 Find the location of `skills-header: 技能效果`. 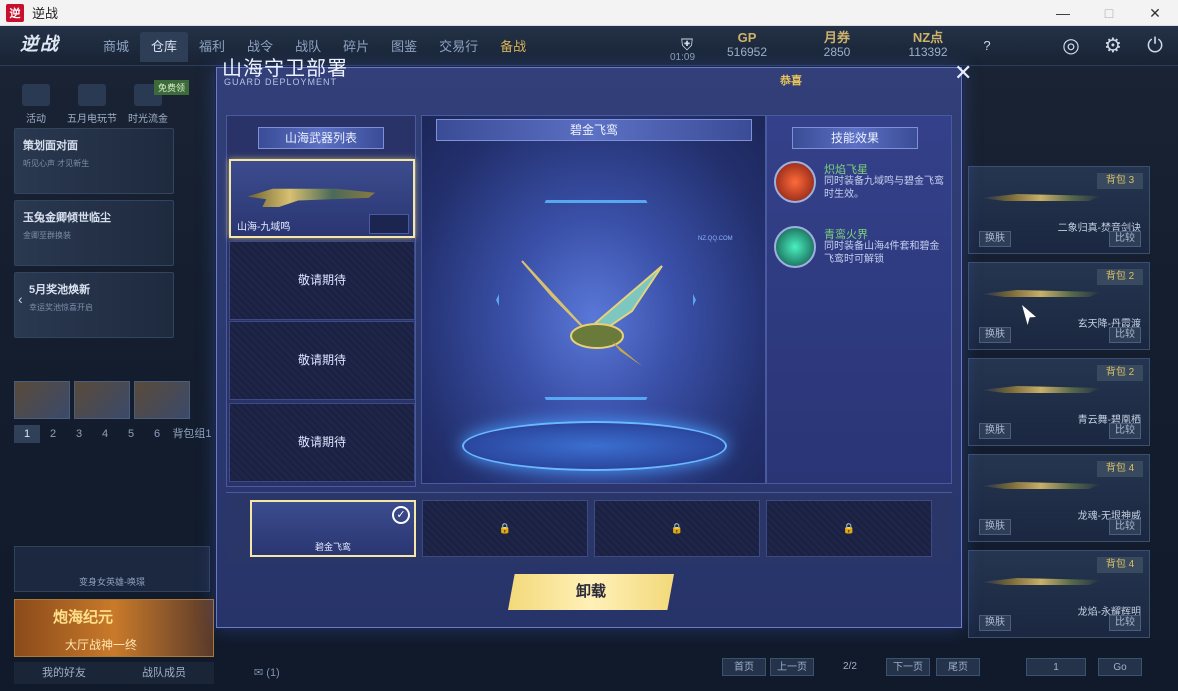

skills-header: 技能效果 is located at coordinates (855, 138).